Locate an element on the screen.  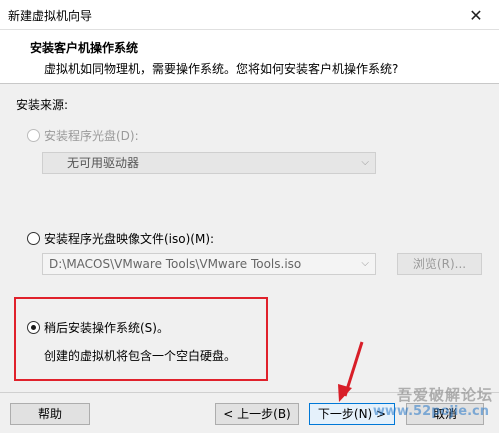
help-button: 帮助 is located at coordinates (50, 414).